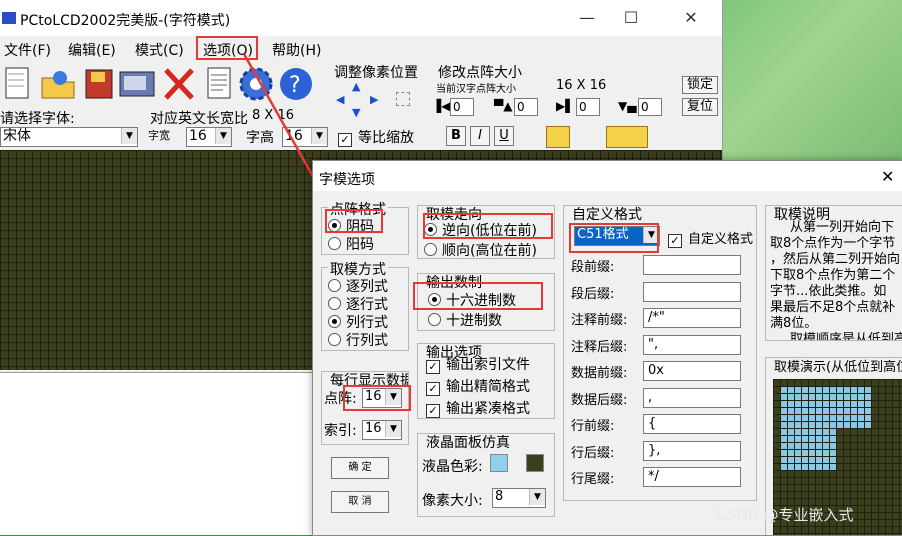 The image size is (902, 536). What do you see at coordinates (692, 345) in the screenshot?
I see `custom-row-input: ",` at bounding box center [692, 345].